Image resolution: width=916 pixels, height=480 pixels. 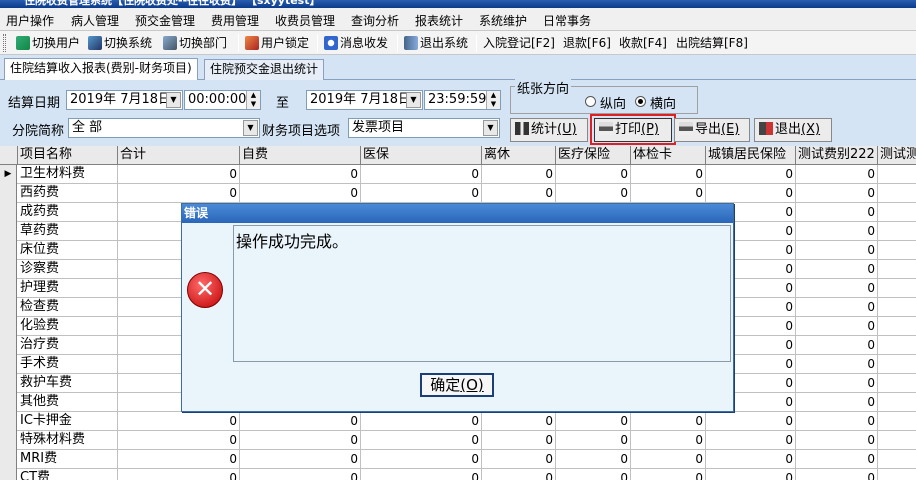 I want to click on start-time-spinner: ▲ ▼, so click(x=253, y=100).